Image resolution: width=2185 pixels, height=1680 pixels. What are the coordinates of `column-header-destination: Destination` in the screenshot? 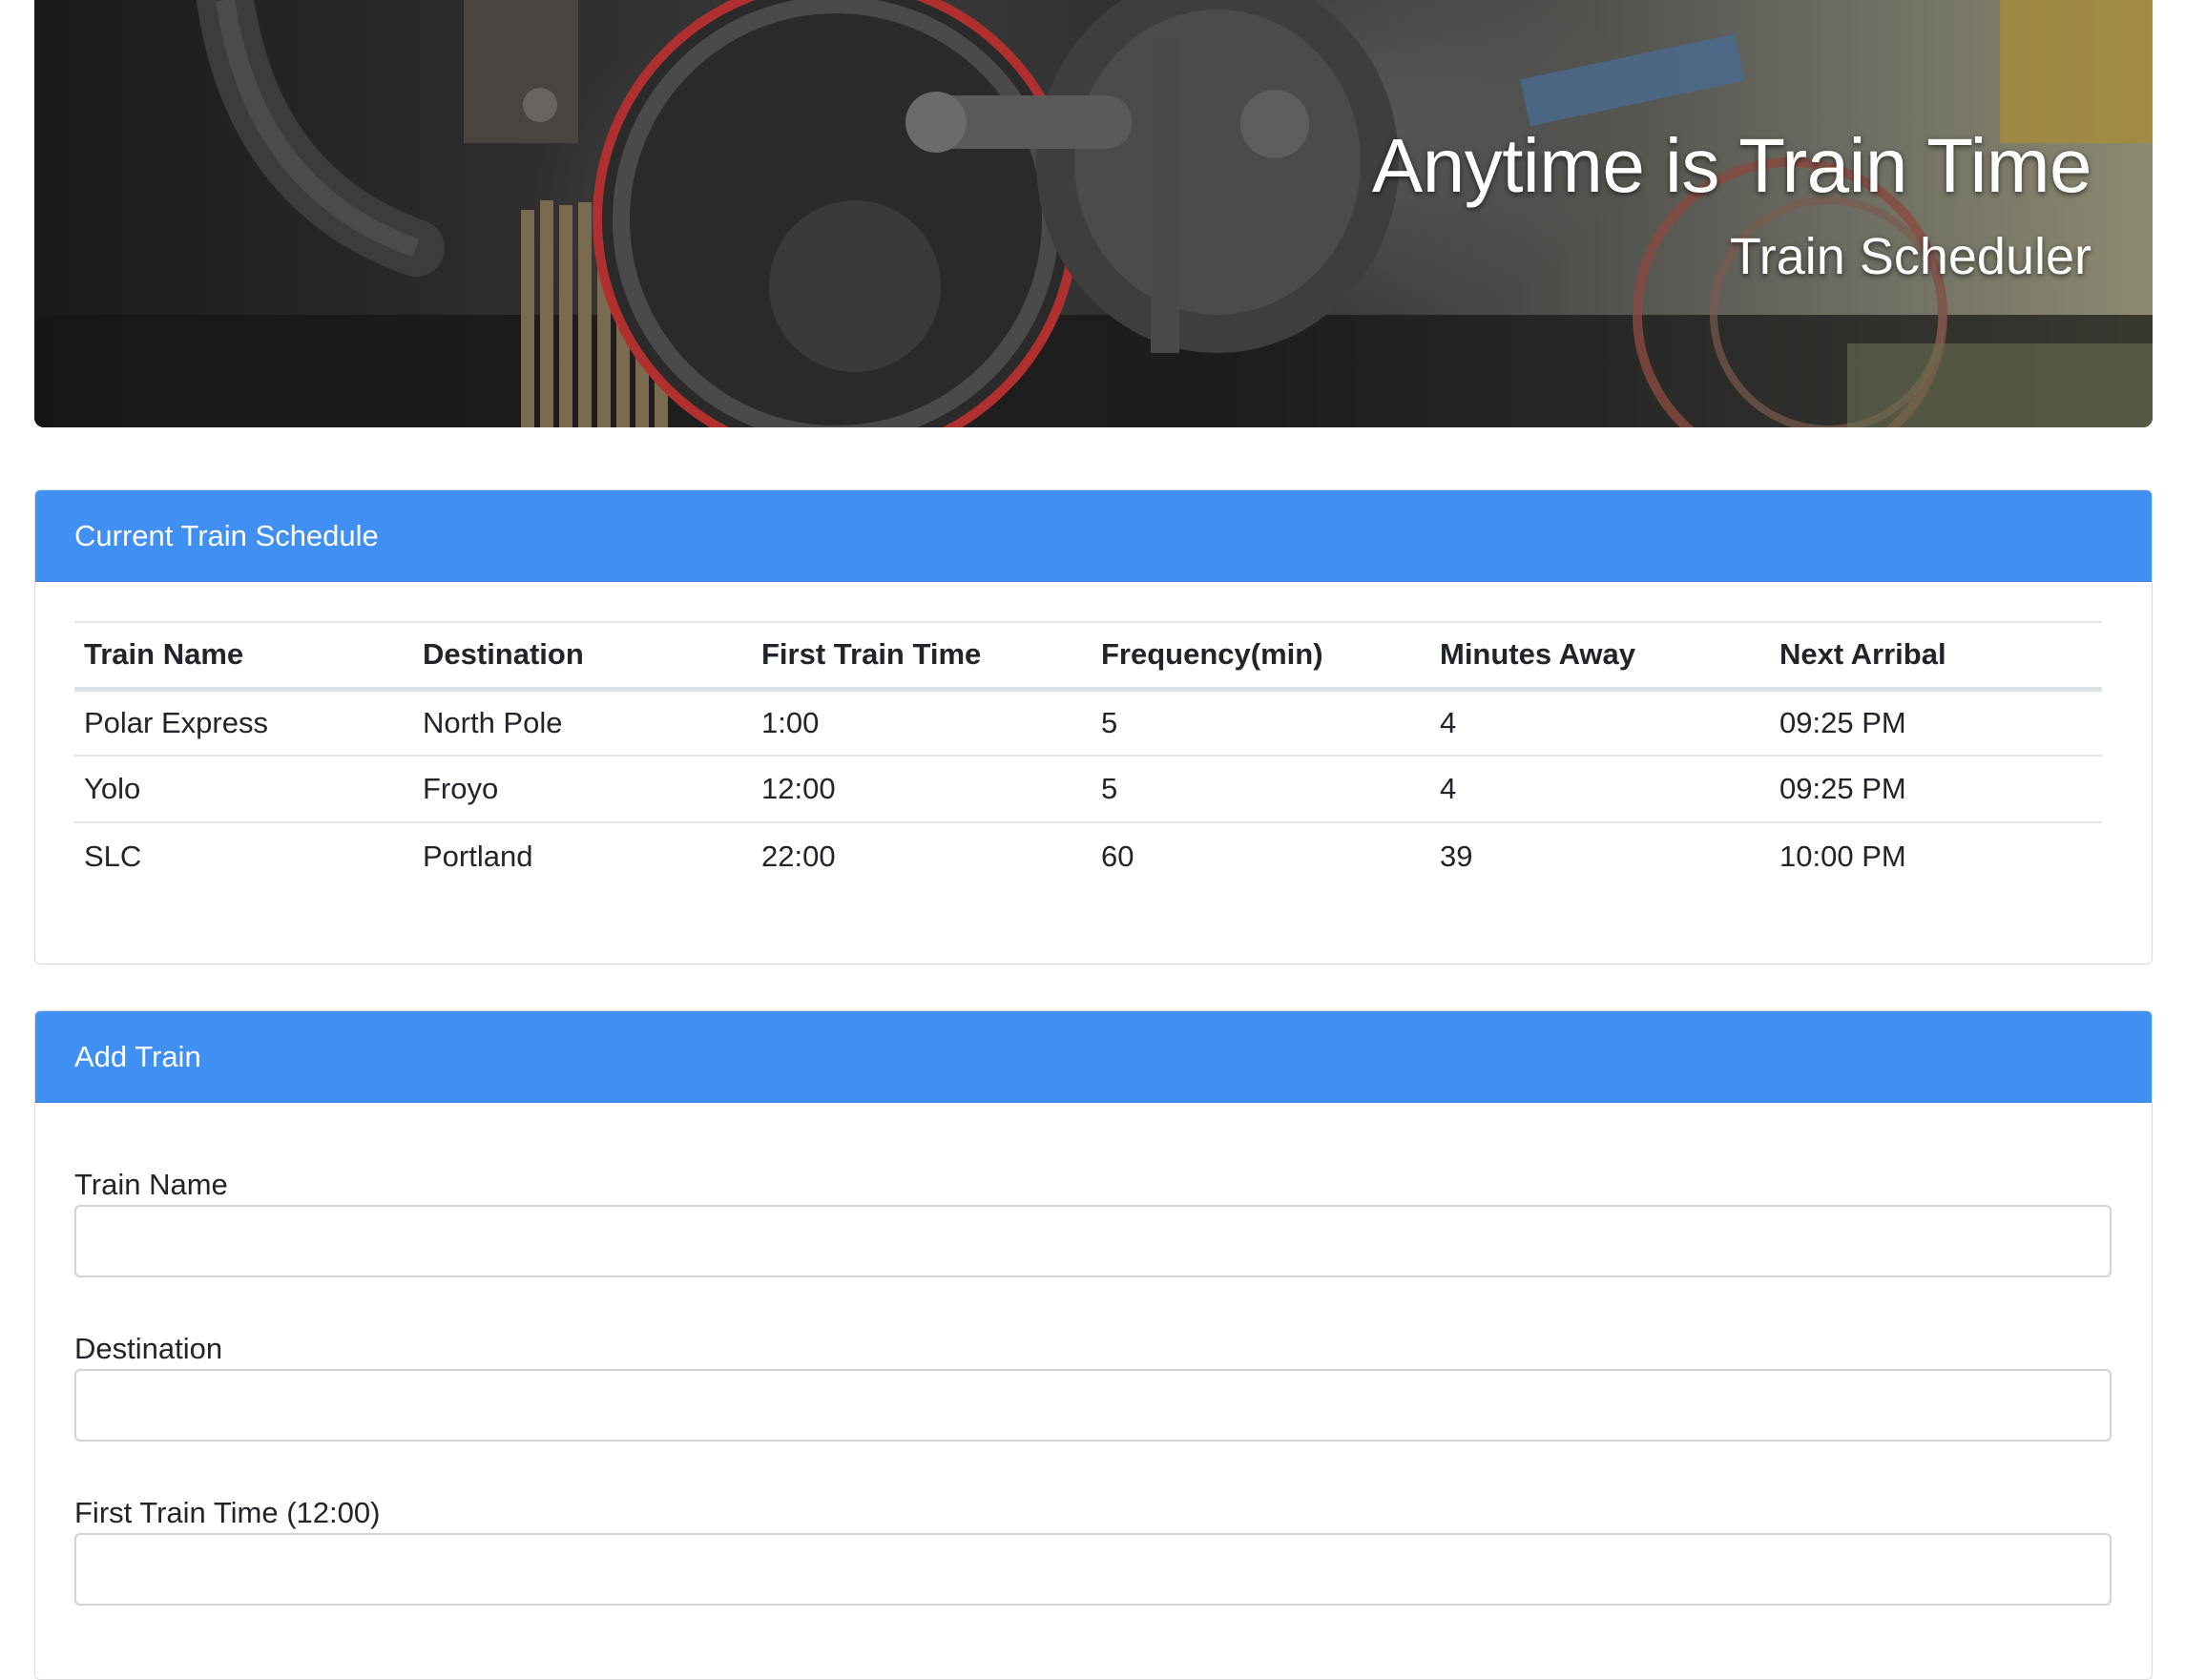 It's located at (582, 656).